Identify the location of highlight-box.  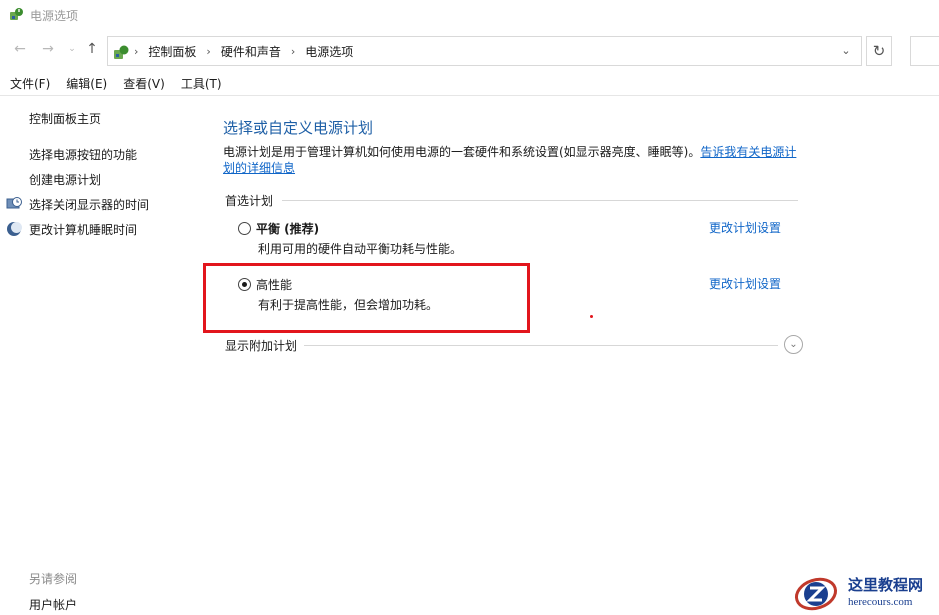
(366, 298).